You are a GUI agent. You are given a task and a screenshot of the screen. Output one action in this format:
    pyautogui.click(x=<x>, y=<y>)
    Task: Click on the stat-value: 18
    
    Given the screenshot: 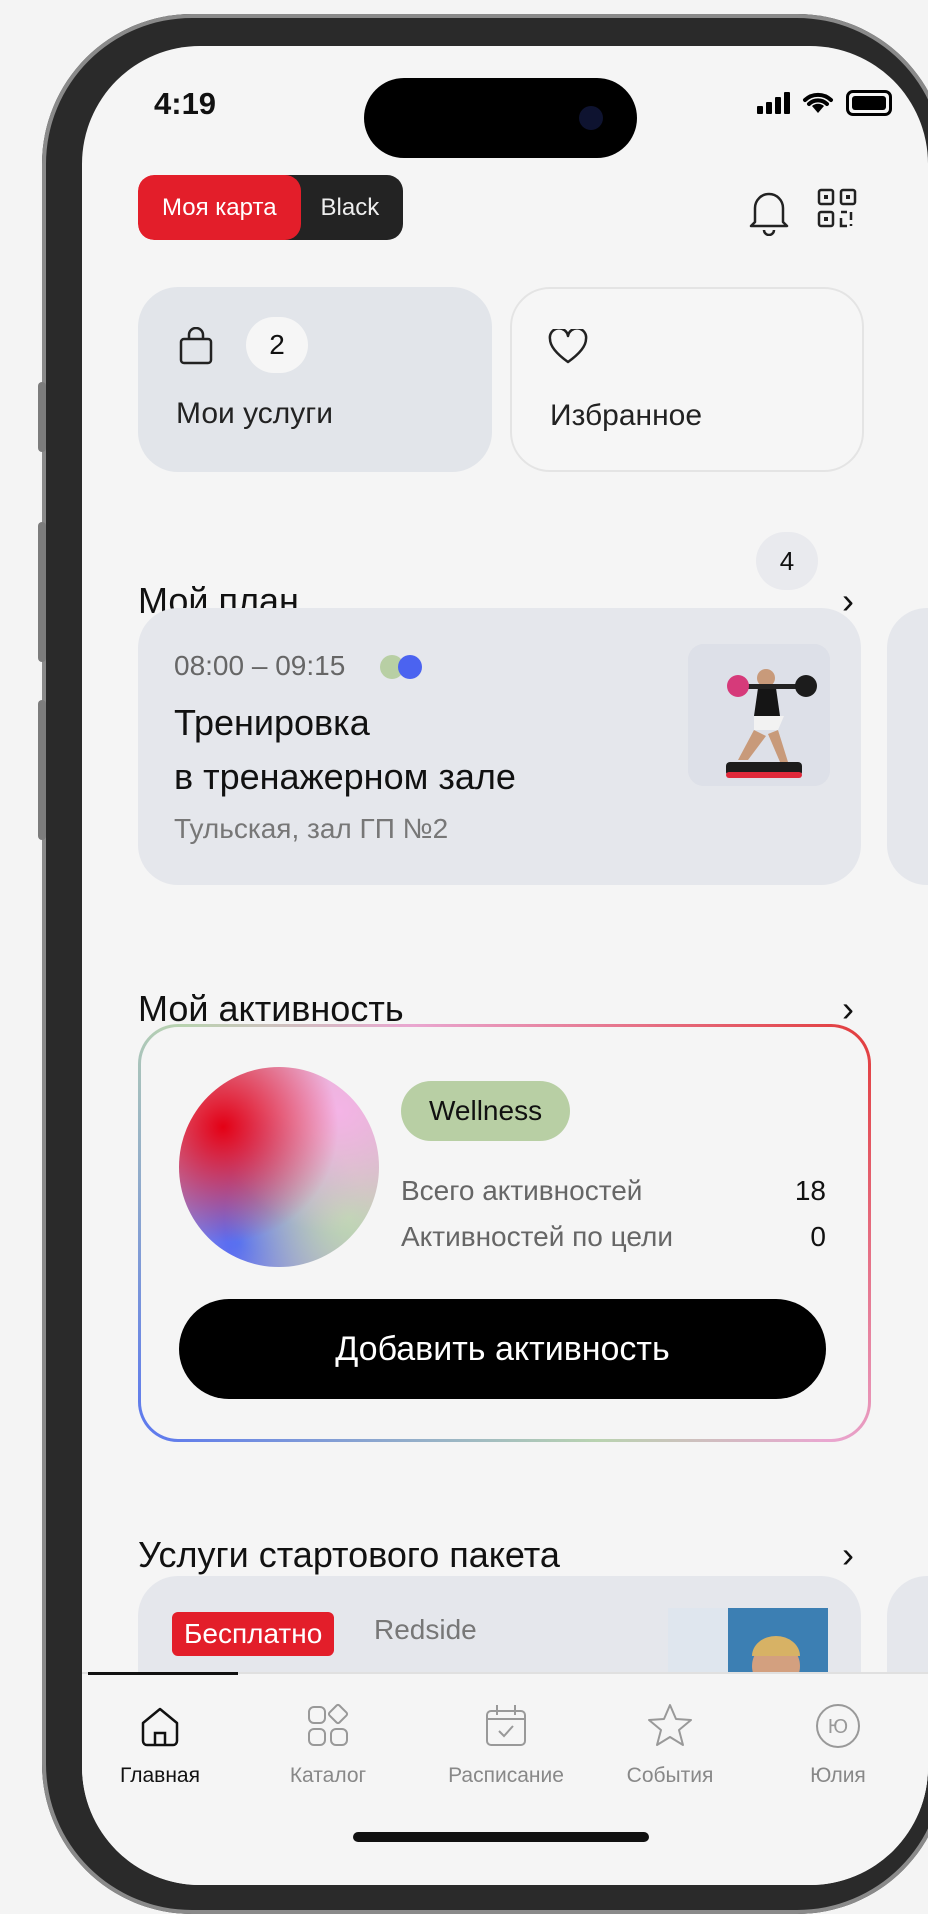 What is the action you would take?
    pyautogui.click(x=810, y=1190)
    